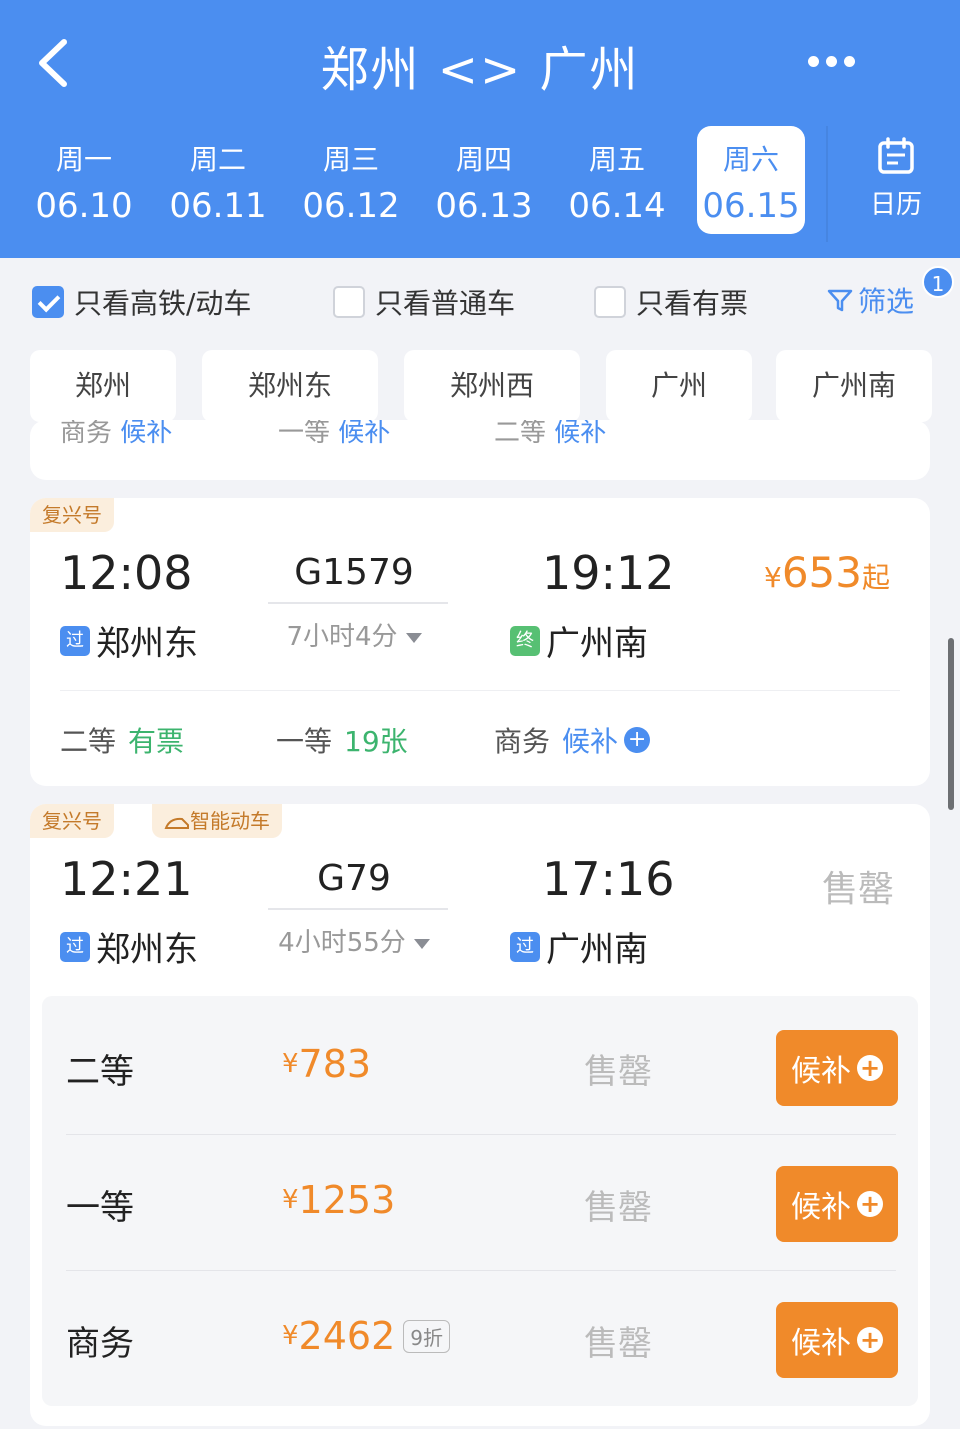 Image resolution: width=960 pixels, height=1429 pixels. Describe the element at coordinates (217, 821) in the screenshot. I see `smart-train-tag: 智能动车` at that location.